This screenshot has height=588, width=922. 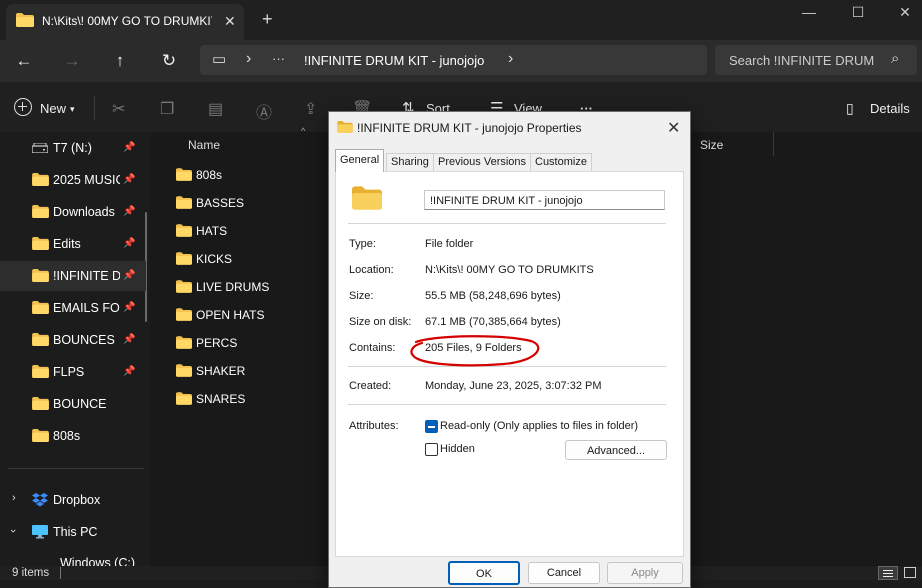 I want to click on sidebar-item-emails: EMAILS FOR 📌, so click(x=73, y=308).